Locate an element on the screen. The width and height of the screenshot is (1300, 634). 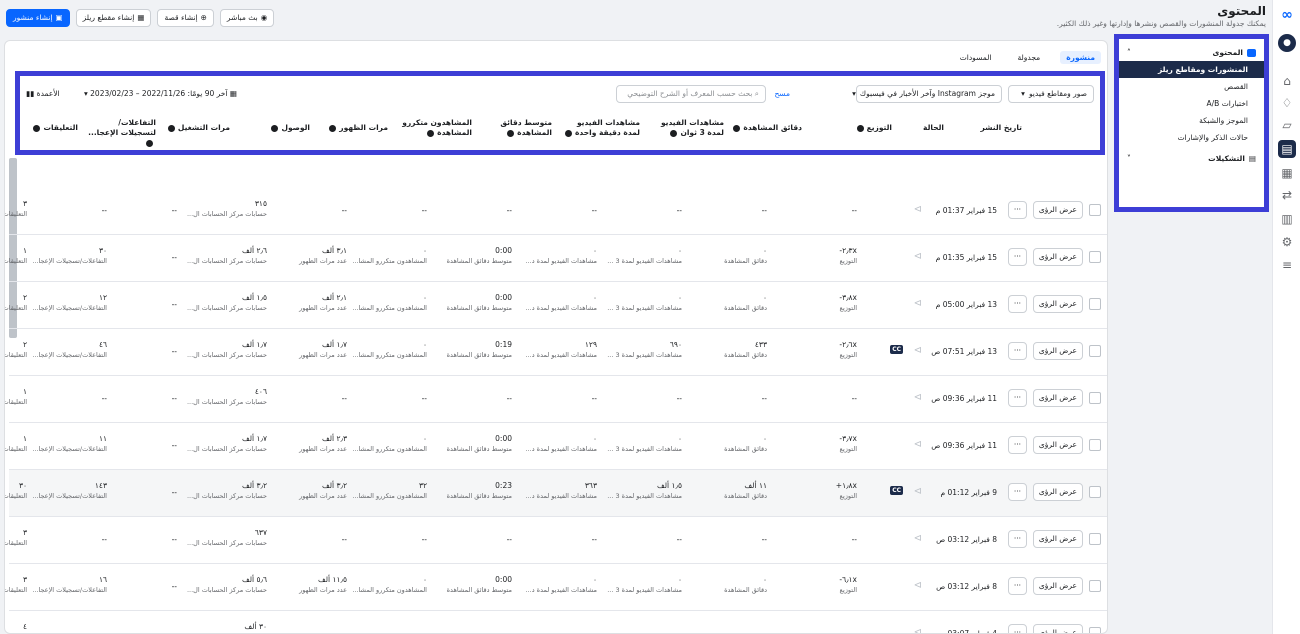
row-repeat-viewers: -- is located at coordinates (424, 631).